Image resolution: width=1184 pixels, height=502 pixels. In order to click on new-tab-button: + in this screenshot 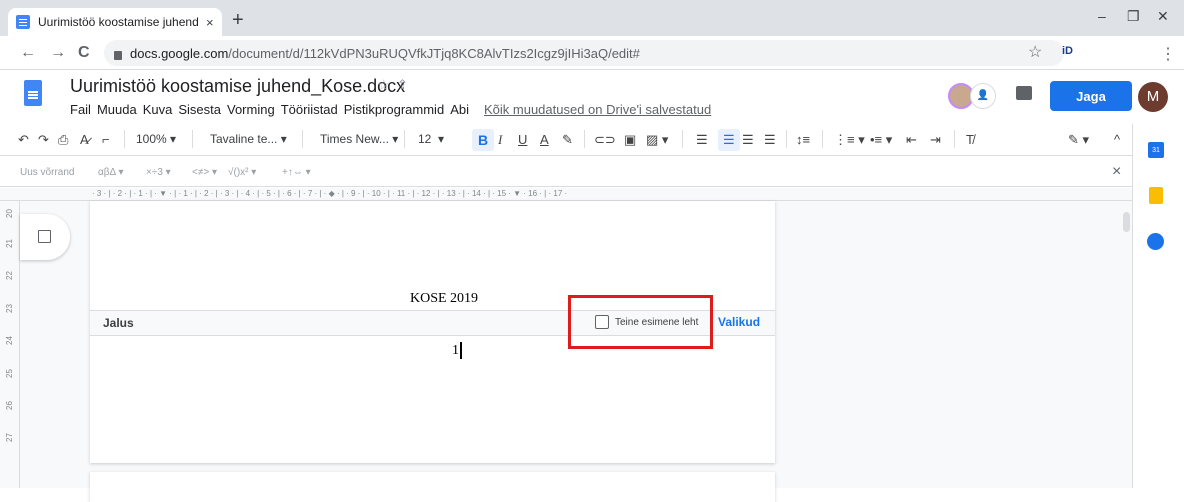, I will do `click(238, 20)`.